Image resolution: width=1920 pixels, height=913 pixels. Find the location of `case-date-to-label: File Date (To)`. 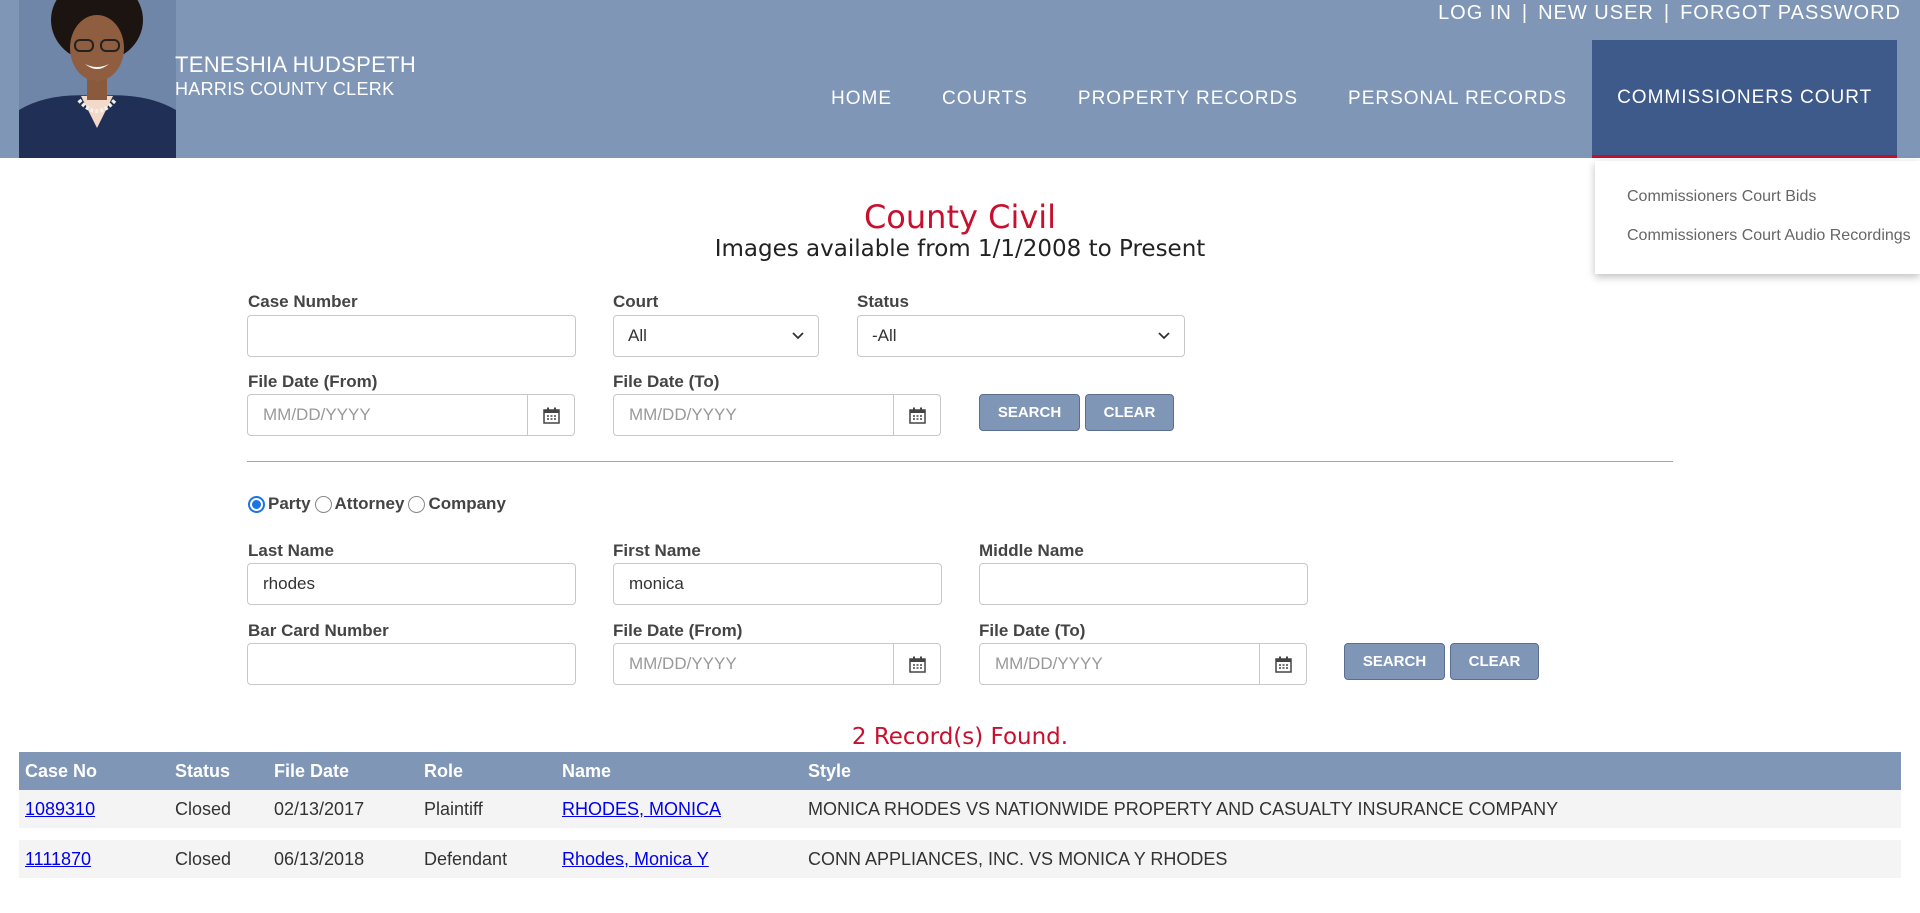

case-date-to-label: File Date (To) is located at coordinates (666, 381).